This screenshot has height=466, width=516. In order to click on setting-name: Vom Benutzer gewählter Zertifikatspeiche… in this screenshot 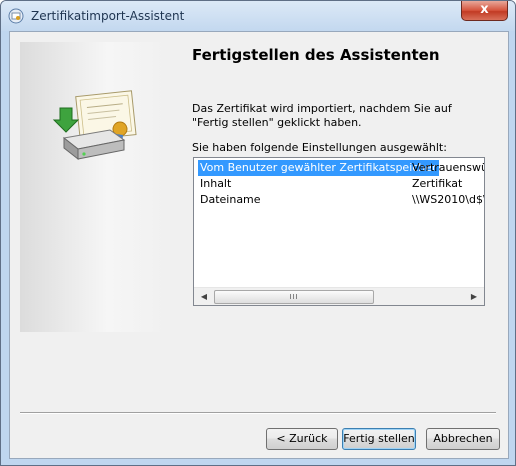, I will do `click(318, 168)`.